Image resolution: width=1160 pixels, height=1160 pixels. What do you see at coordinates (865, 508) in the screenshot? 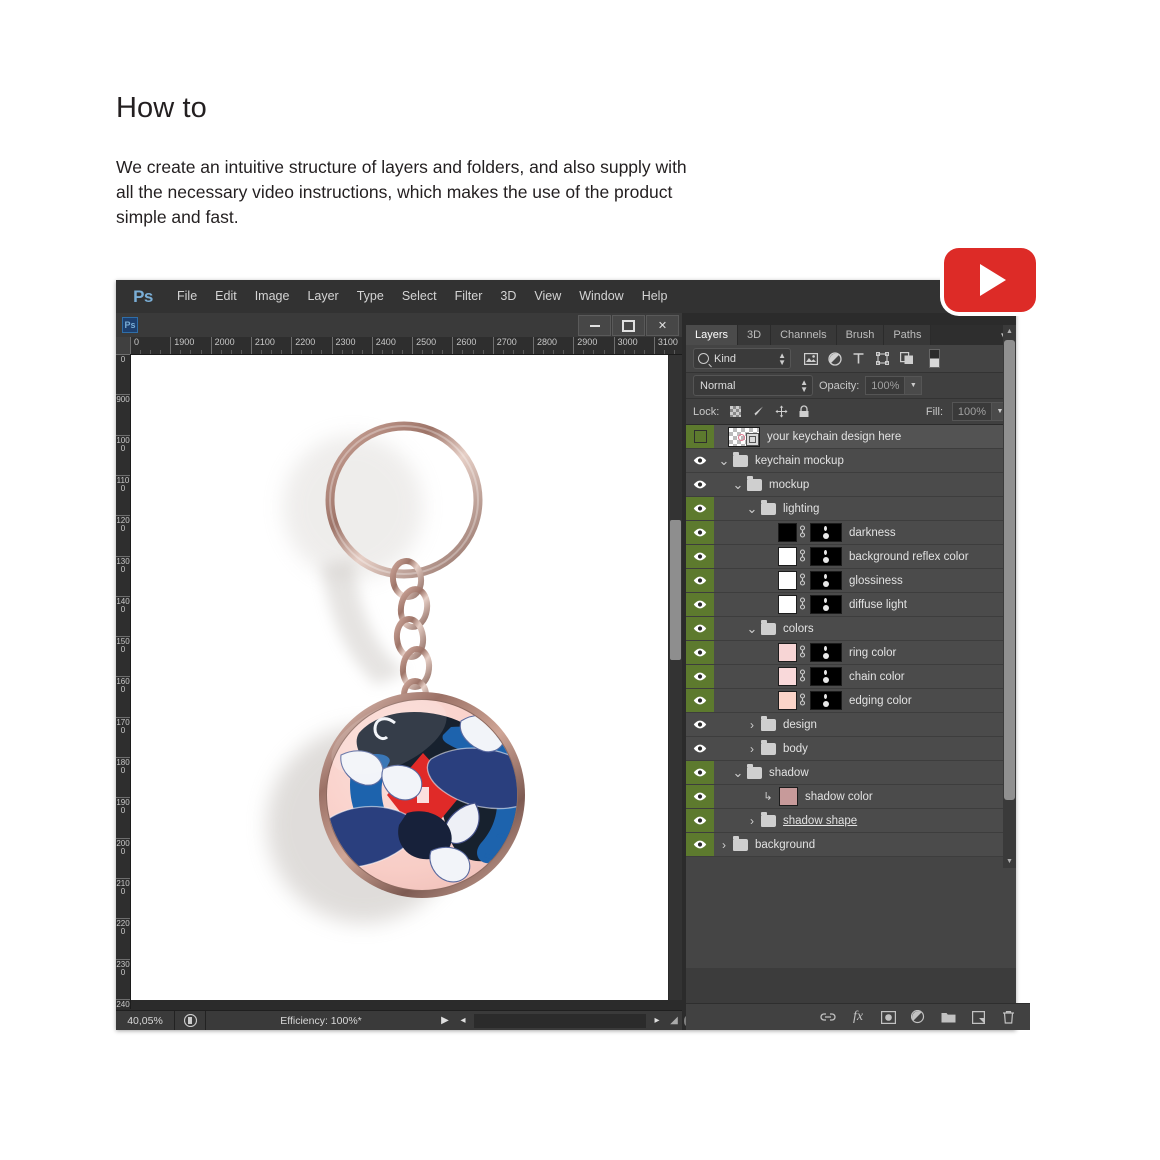
I see `layer-row-body: ⌄ lighting` at bounding box center [865, 508].